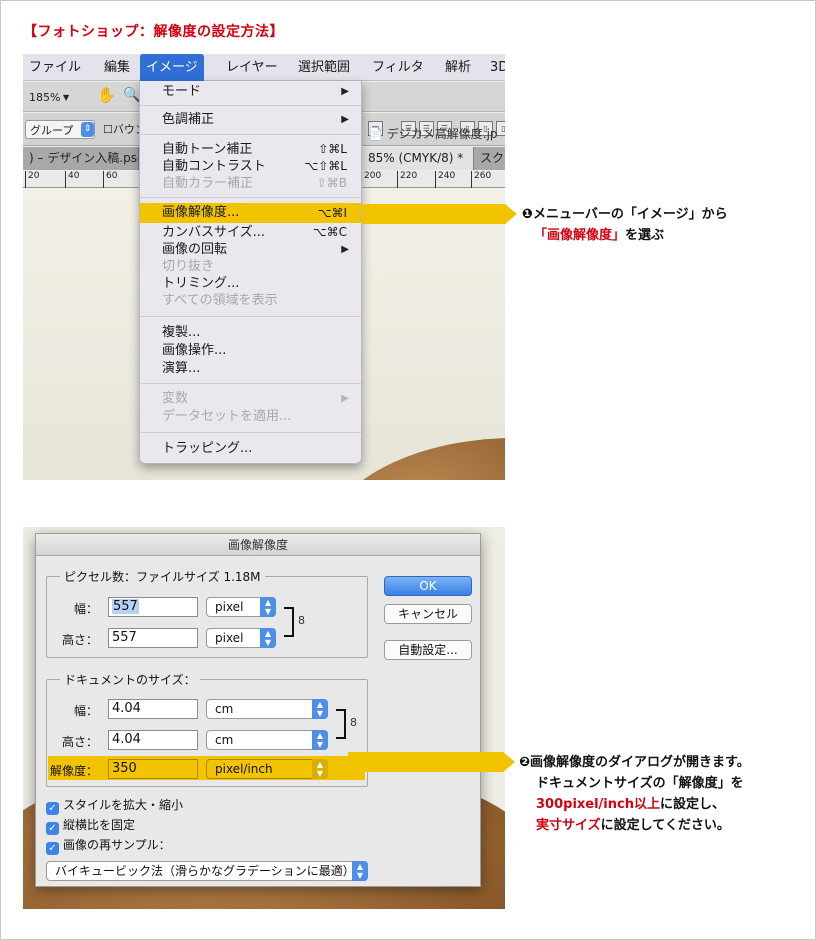 This screenshot has height=940, width=816. Describe the element at coordinates (124, 637) in the screenshot. I see `pixel-height-value: 557` at that location.